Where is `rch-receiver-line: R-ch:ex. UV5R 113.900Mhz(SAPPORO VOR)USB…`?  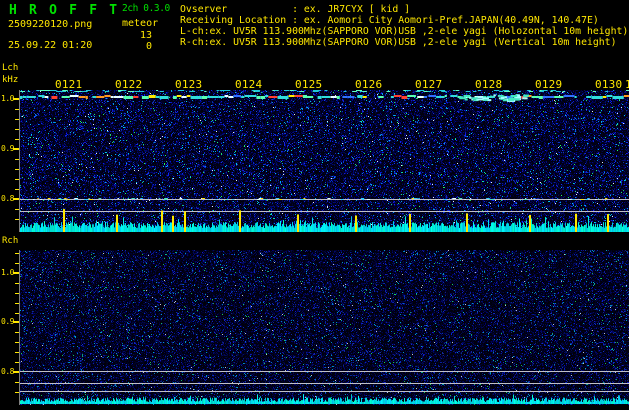
rch-receiver-line: R-ch:ex. UV5R 113.900Mhz(SAPPORO VOR)USB… is located at coordinates (398, 42).